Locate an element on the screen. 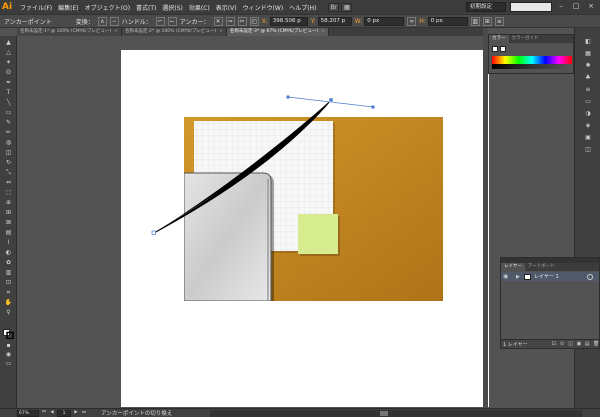 This screenshot has width=600, height=417. stroke-icon: ≡ is located at coordinates (588, 90).